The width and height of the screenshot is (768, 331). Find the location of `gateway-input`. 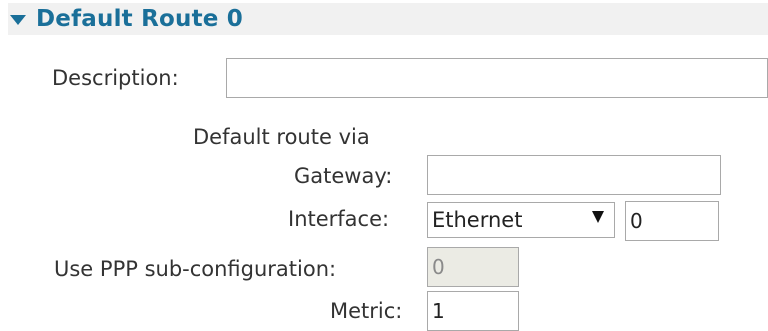

gateway-input is located at coordinates (574, 175).